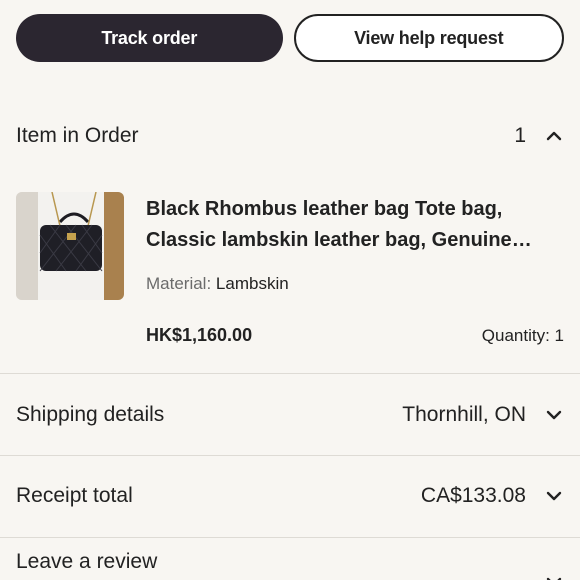 This screenshot has width=580, height=580. What do you see at coordinates (179, 283) in the screenshot?
I see `material-key: Material:` at bounding box center [179, 283].